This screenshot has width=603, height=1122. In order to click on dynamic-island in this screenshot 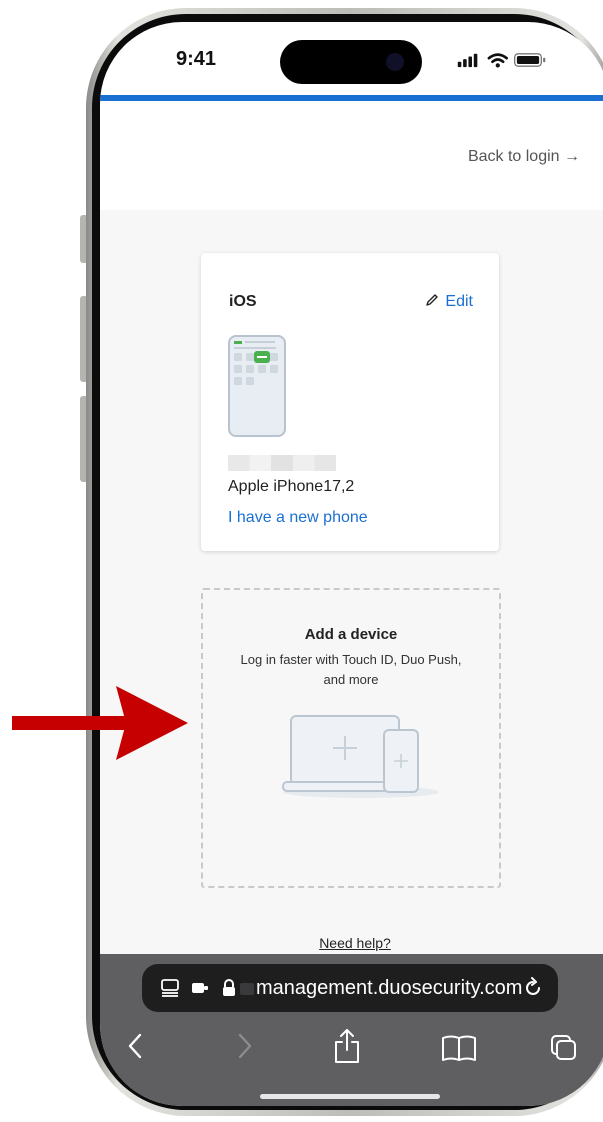, I will do `click(351, 62)`.